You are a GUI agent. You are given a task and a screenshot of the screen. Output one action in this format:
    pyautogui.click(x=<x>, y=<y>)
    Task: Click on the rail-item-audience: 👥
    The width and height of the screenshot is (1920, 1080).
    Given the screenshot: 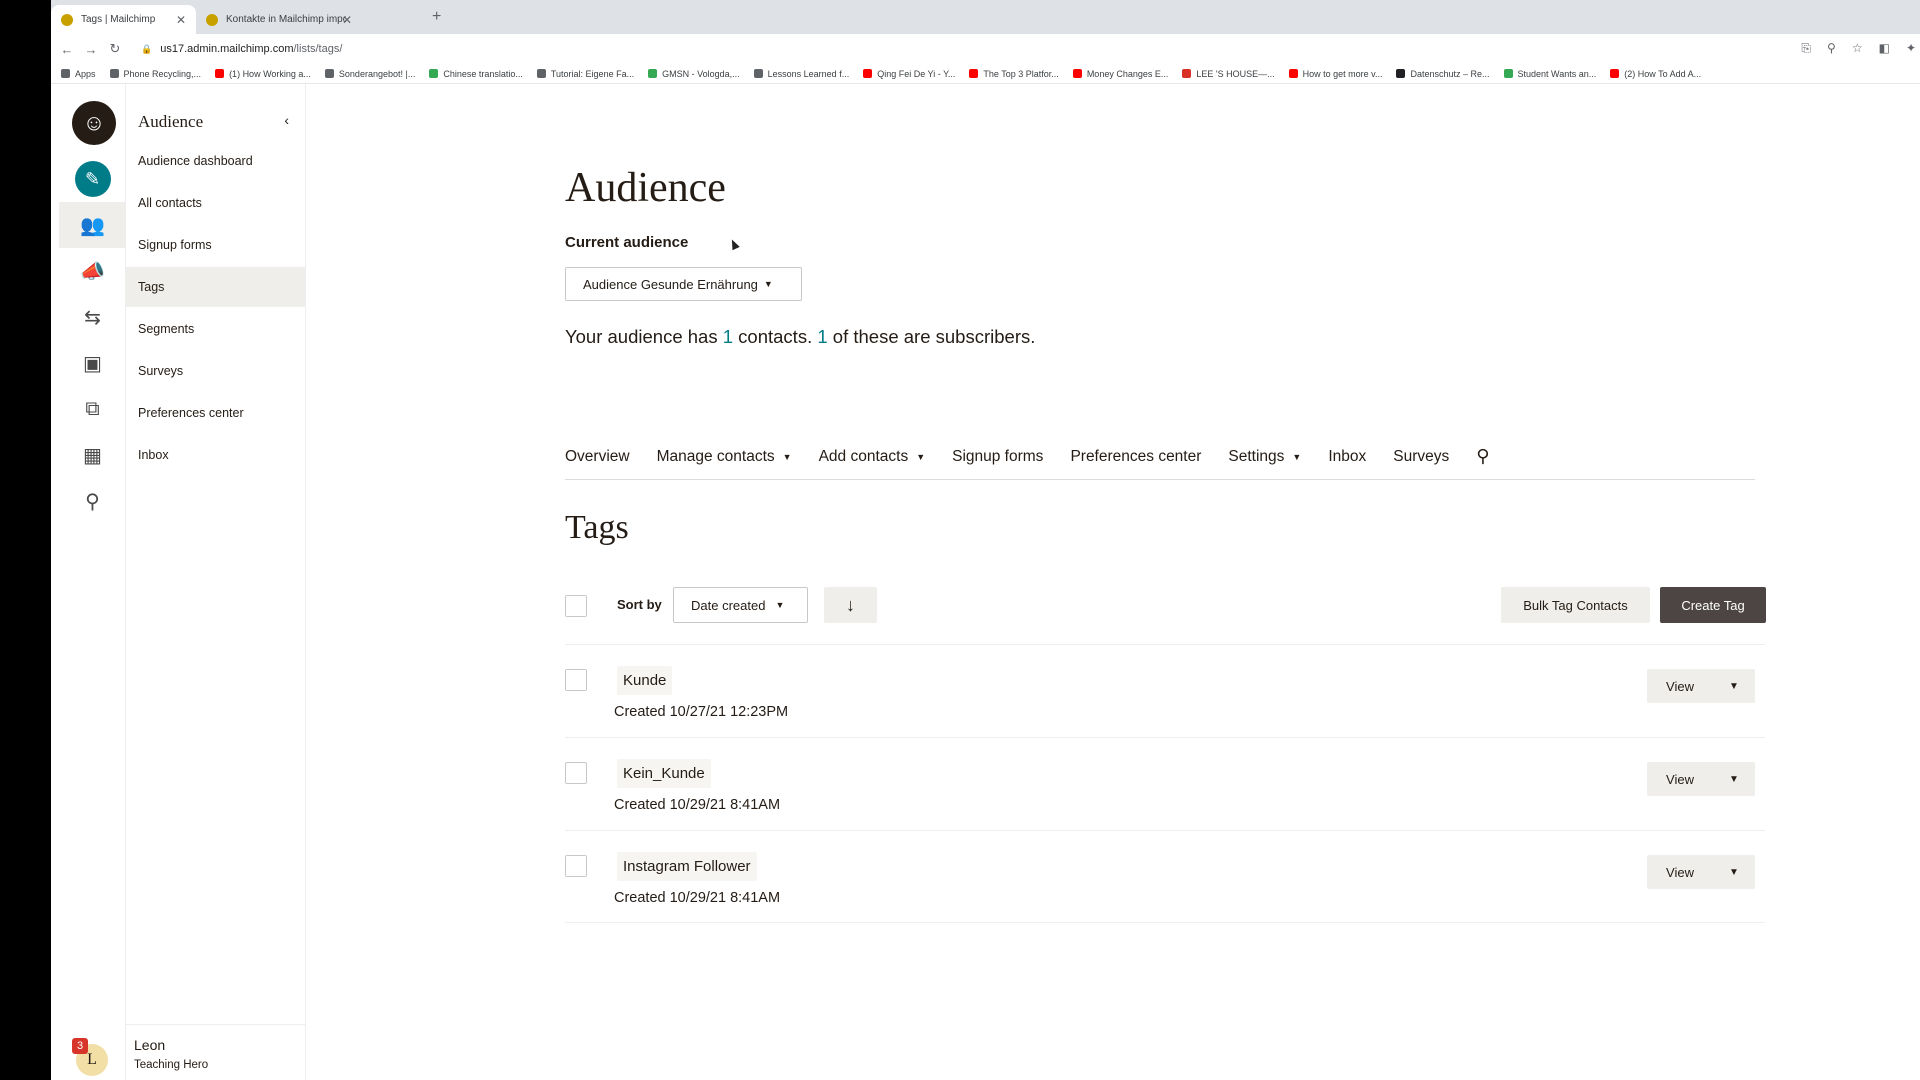 What is the action you would take?
    pyautogui.click(x=92, y=225)
    